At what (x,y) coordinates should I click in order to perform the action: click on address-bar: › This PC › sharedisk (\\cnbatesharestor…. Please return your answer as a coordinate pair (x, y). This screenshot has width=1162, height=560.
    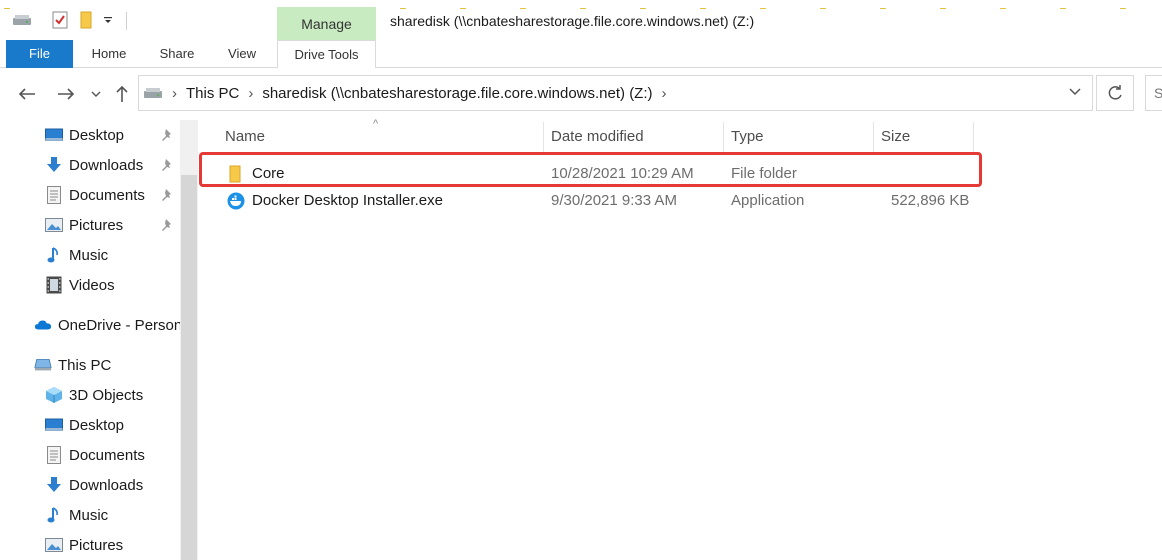
    Looking at the image, I should click on (615, 93).